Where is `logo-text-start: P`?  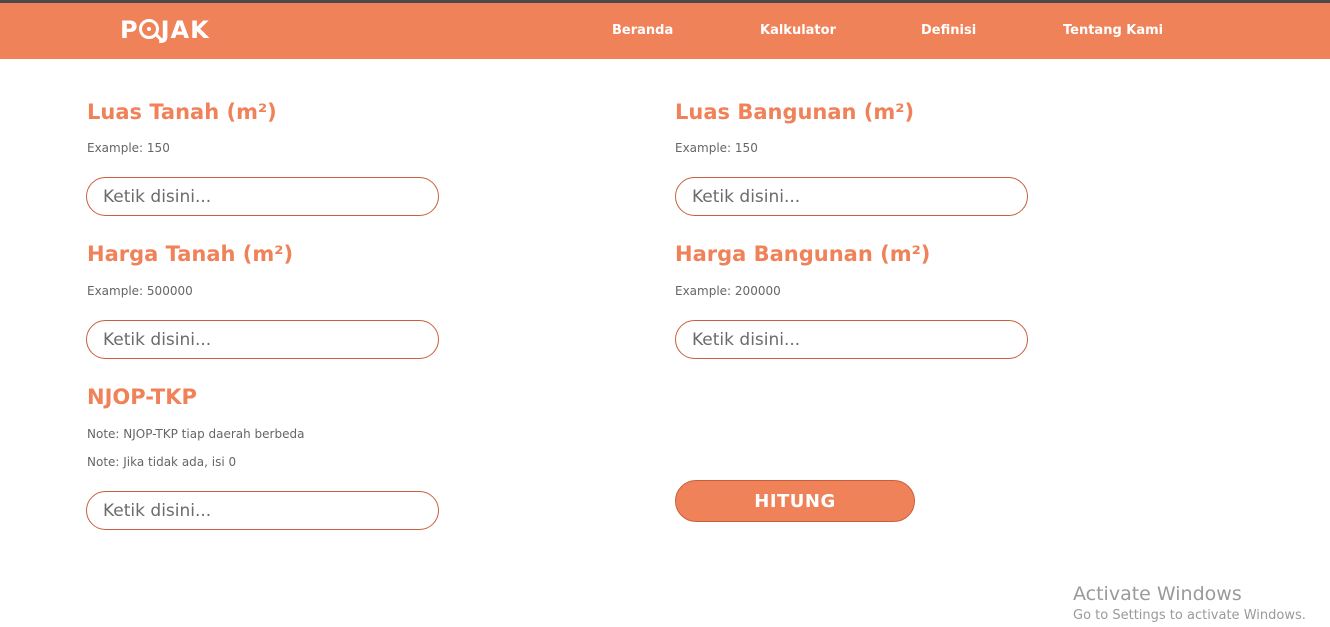 logo-text-start: P is located at coordinates (129, 30).